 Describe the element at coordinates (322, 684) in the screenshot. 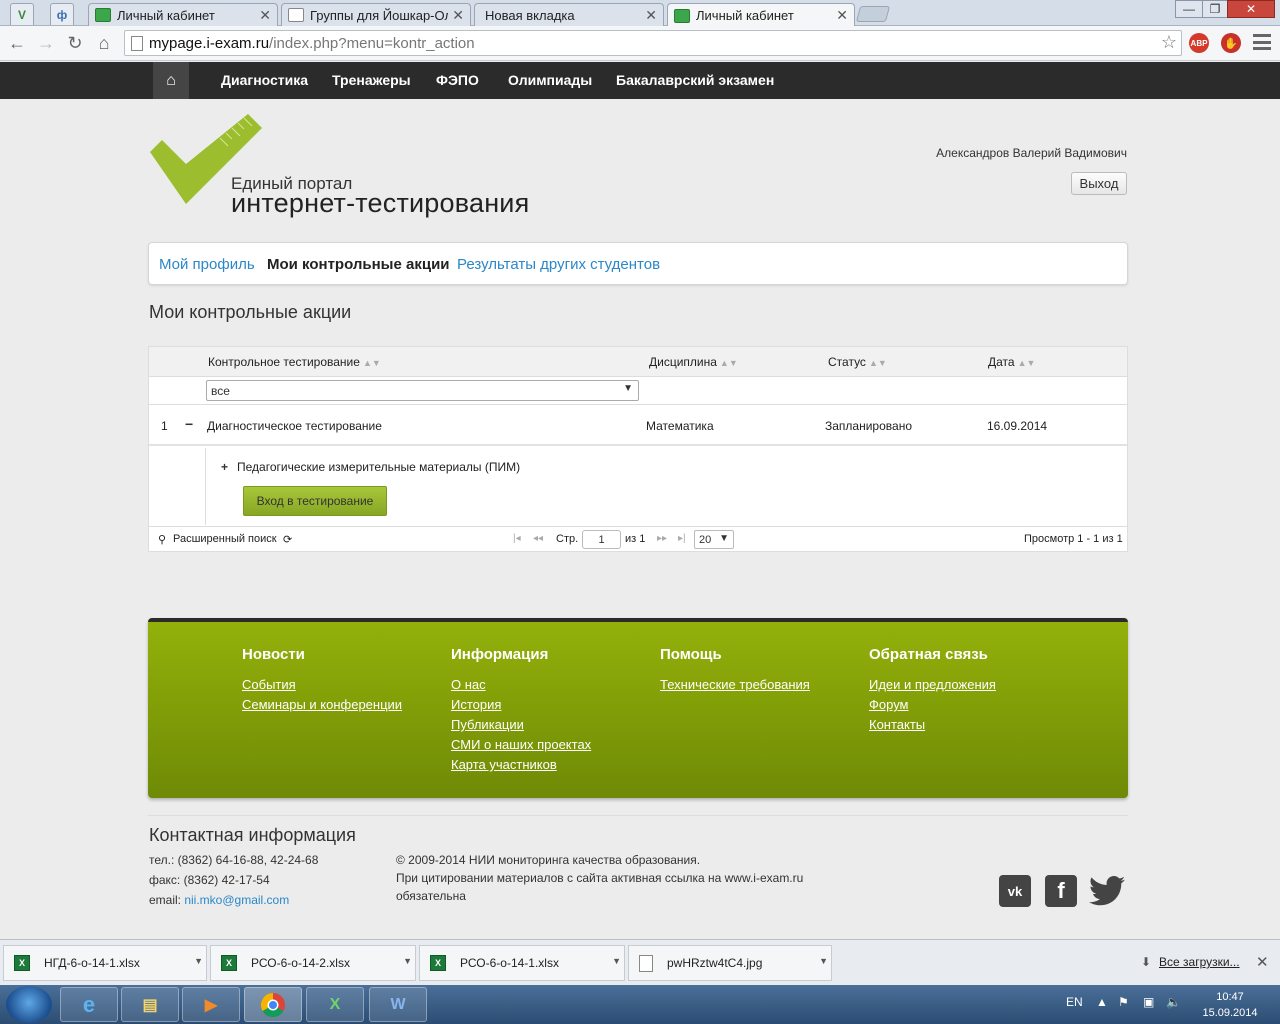

I see `footer-link: События` at that location.